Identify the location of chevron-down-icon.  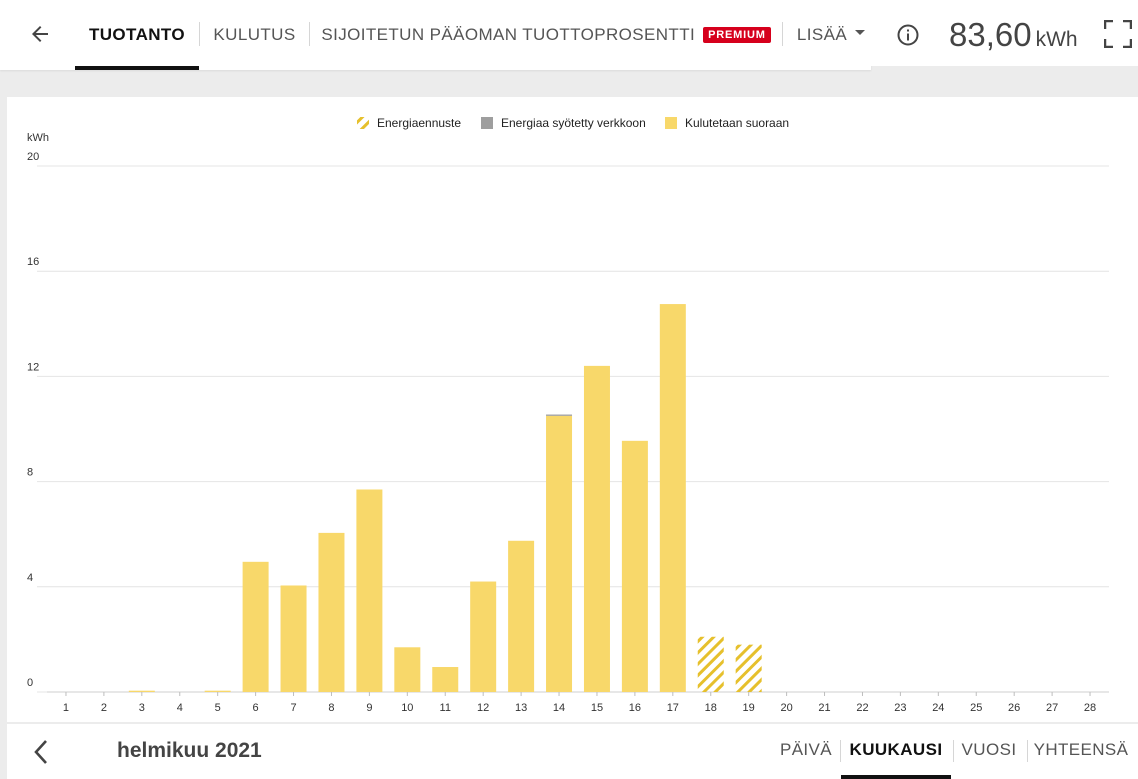
(860, 32).